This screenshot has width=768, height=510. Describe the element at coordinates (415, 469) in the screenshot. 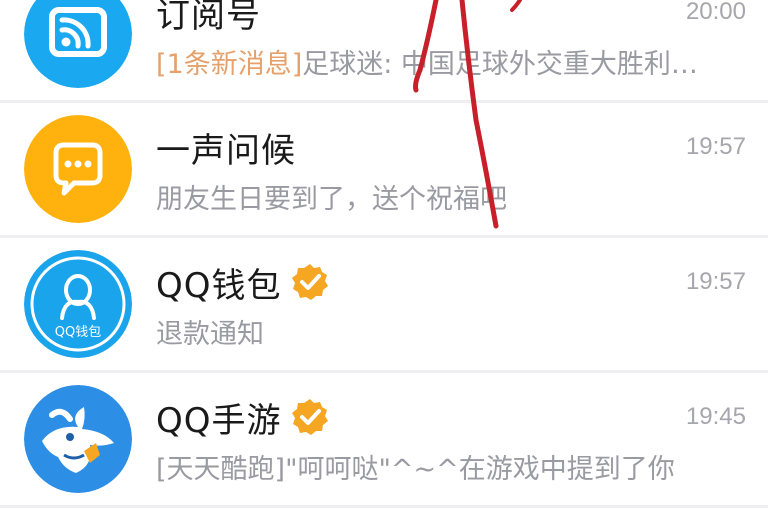

I see `preview-text: [天天酷跑]"呵呵哒"^~^在游戏中提到了你` at that location.